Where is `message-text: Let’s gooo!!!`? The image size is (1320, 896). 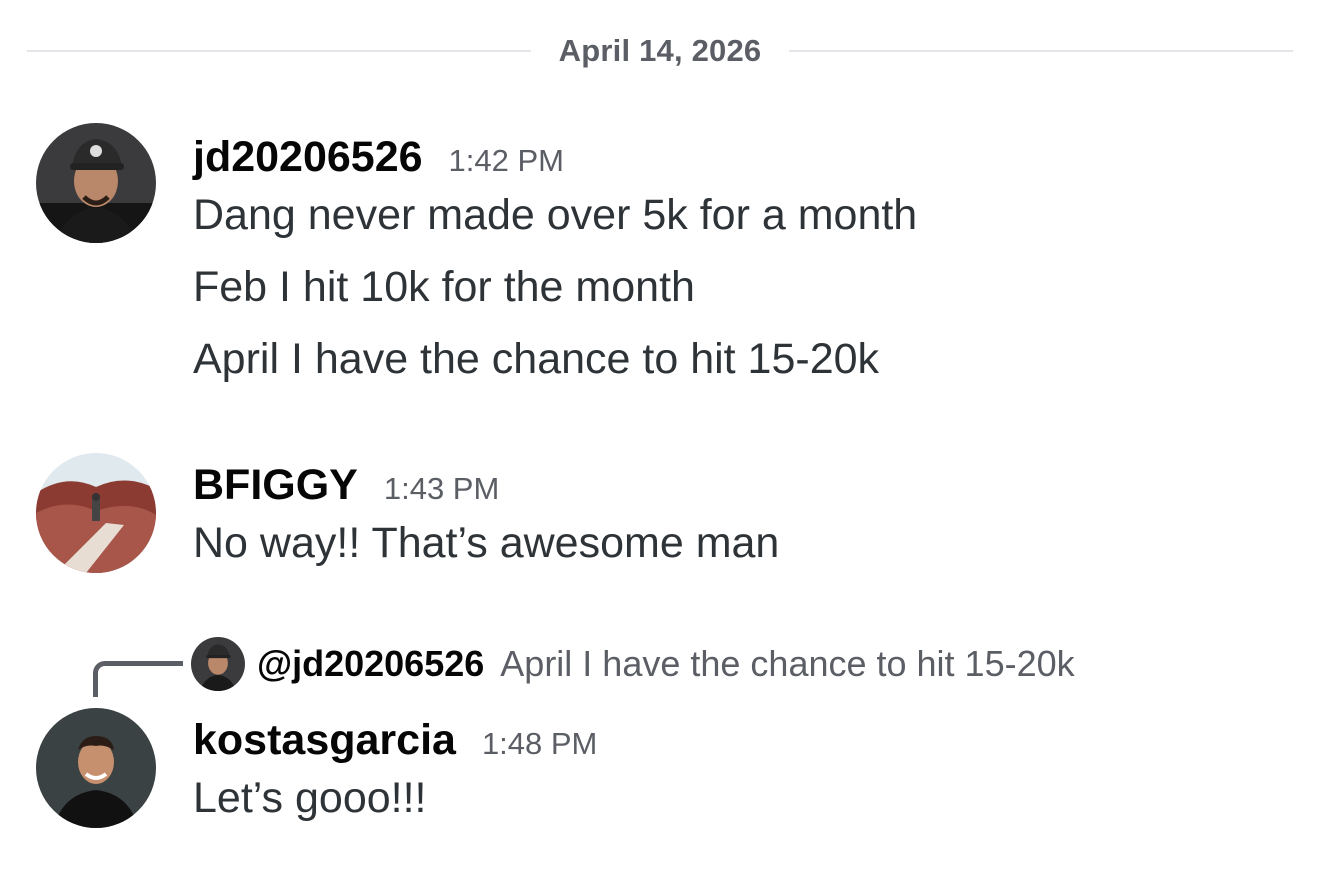 message-text: Let’s gooo!!! is located at coordinates (310, 798).